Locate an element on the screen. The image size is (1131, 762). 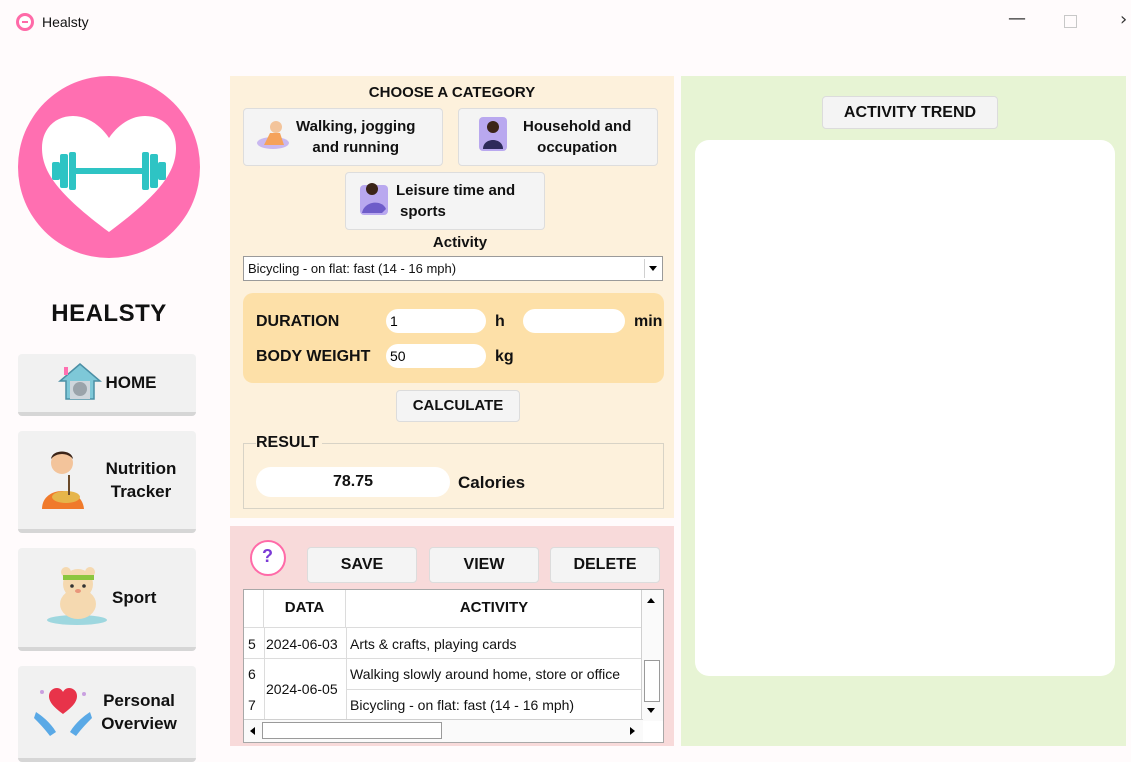
minutes-unit-label: min is located at coordinates (648, 321).